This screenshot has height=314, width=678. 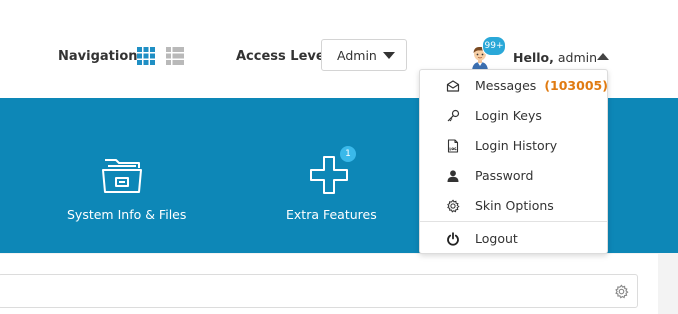 What do you see at coordinates (453, 115) in the screenshot?
I see `key-icon` at bounding box center [453, 115].